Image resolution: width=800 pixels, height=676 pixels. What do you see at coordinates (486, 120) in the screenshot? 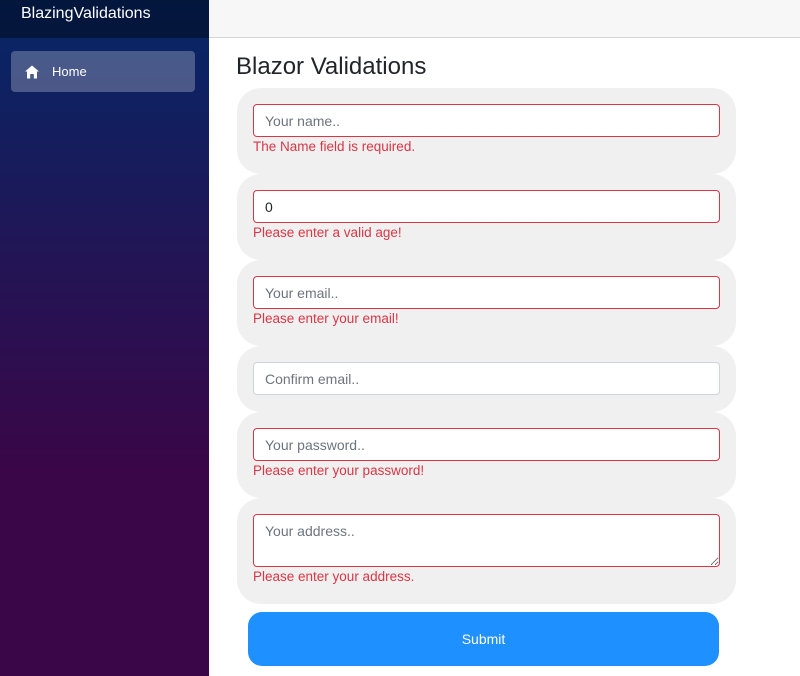
I see `name-input` at bounding box center [486, 120].